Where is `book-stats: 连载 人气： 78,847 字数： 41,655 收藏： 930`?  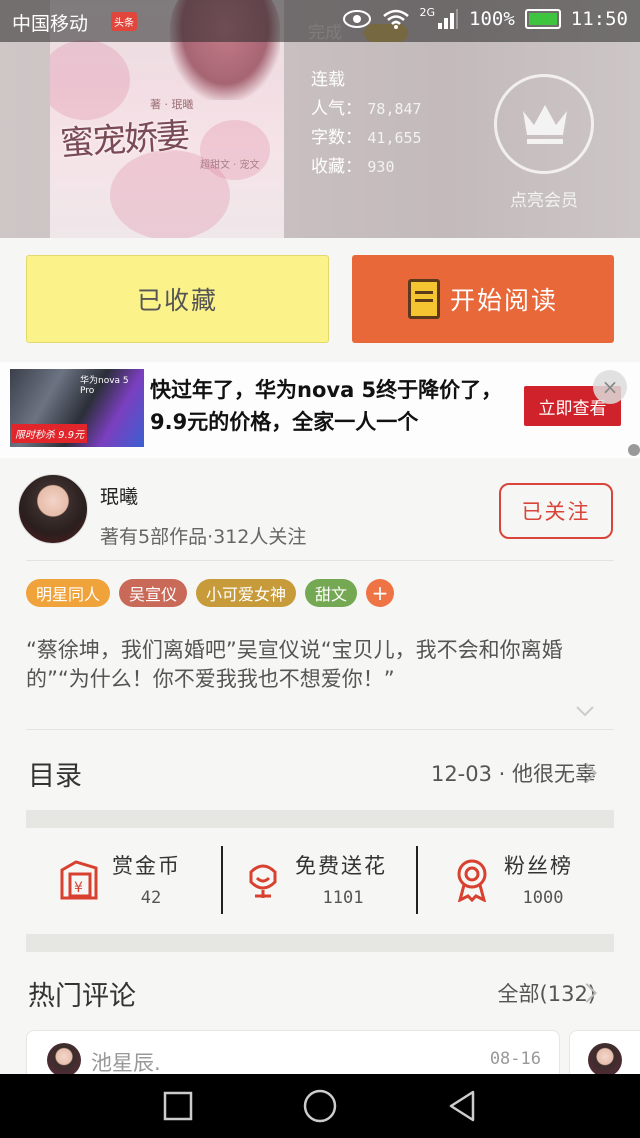 book-stats: 连载 人气： 78,847 字数： 41,655 收藏： 930 is located at coordinates (366, 124).